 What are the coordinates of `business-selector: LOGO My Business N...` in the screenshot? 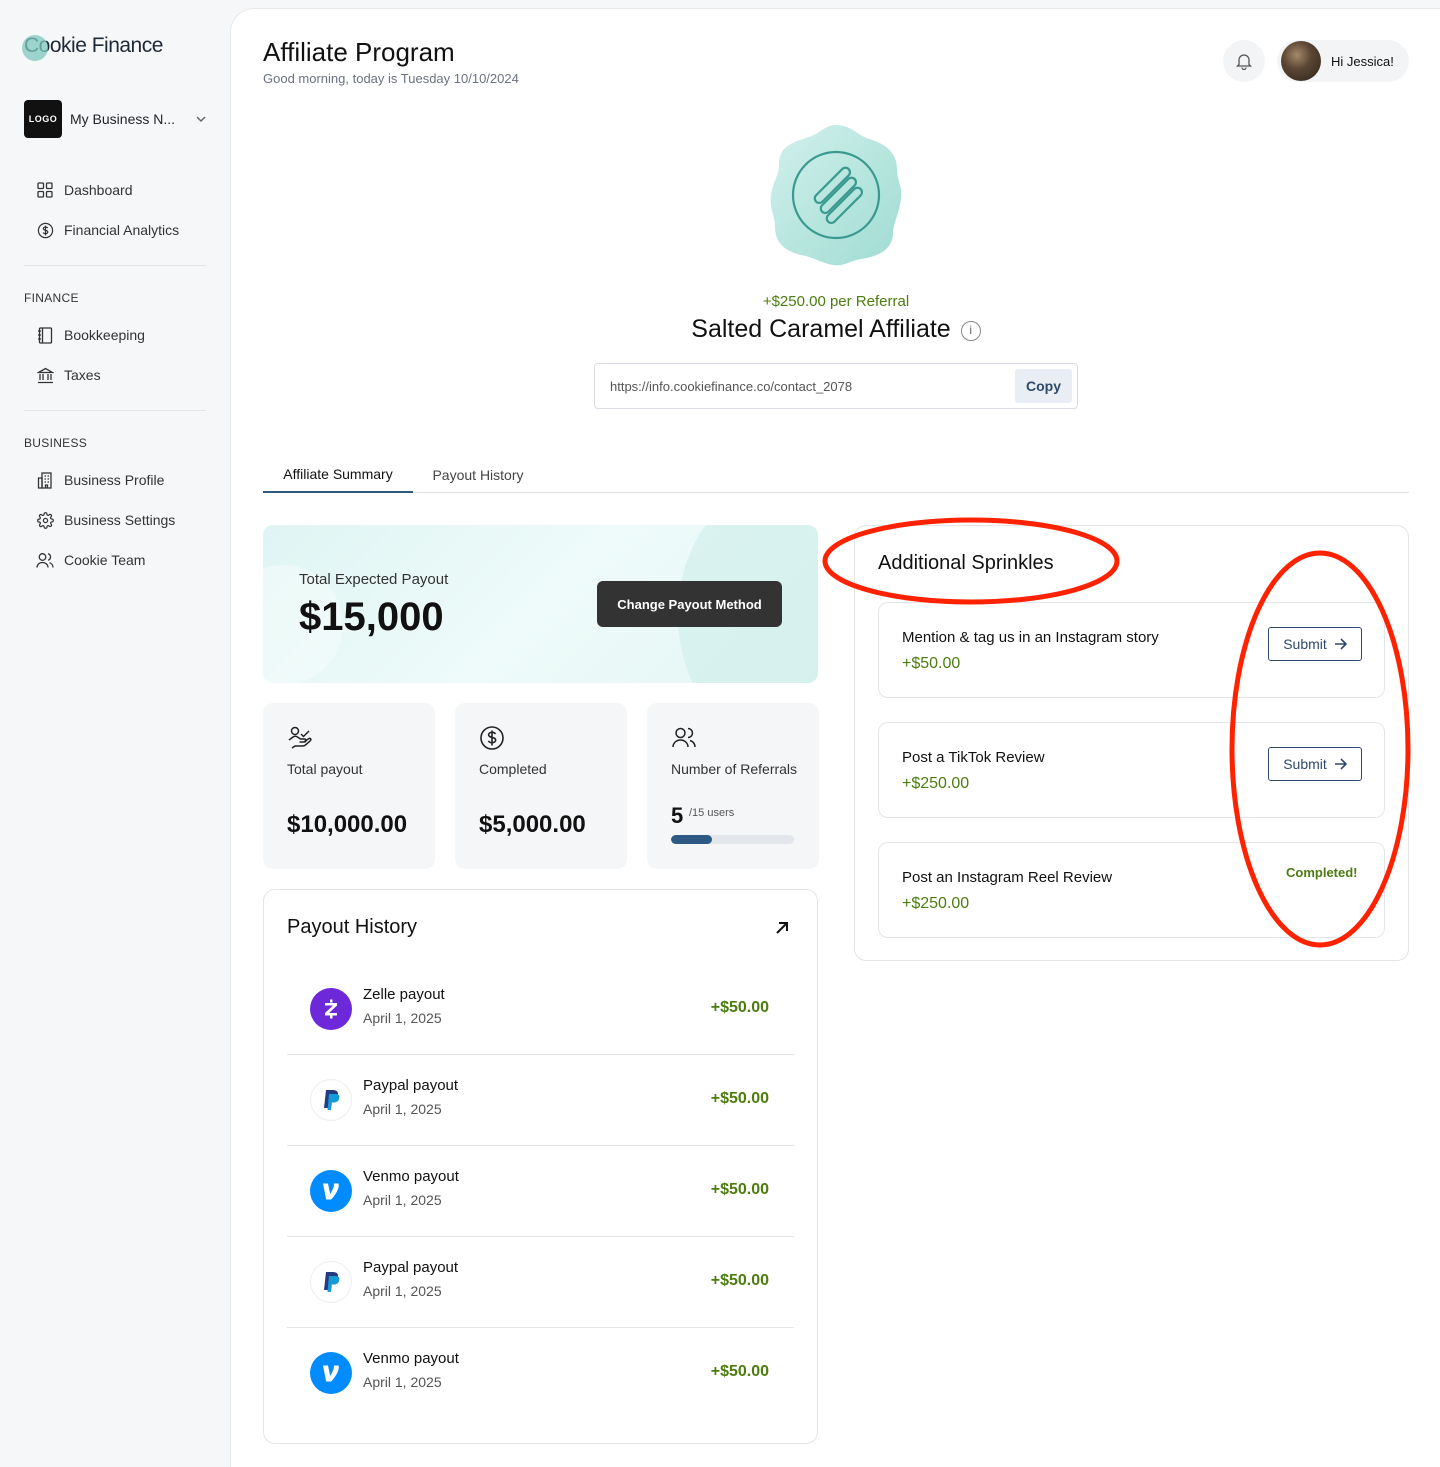 It's located at (116, 119).